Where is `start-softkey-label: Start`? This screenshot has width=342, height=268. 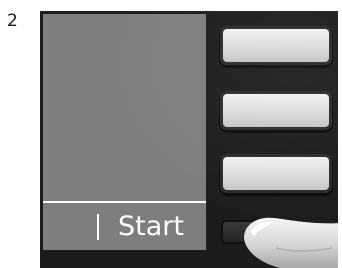 start-softkey-label: Start is located at coordinates (151, 226).